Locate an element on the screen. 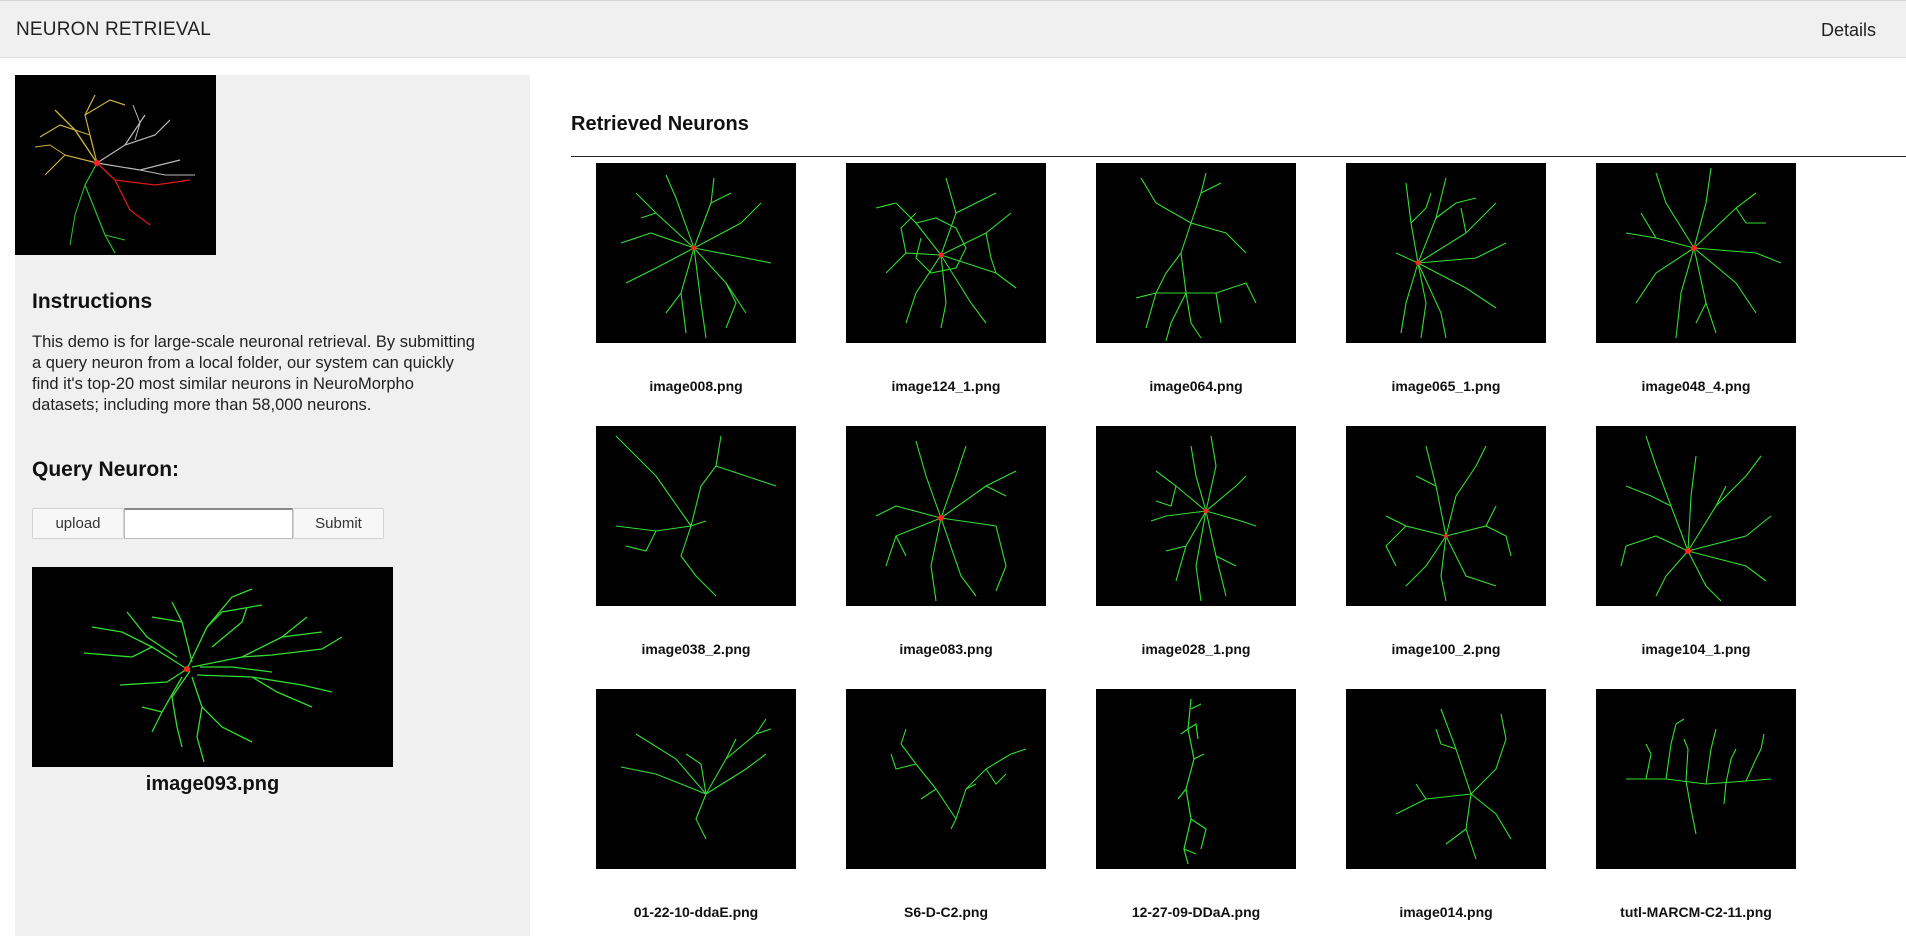 This screenshot has height=952, width=1906. result-card: image083.png is located at coordinates (946, 557).